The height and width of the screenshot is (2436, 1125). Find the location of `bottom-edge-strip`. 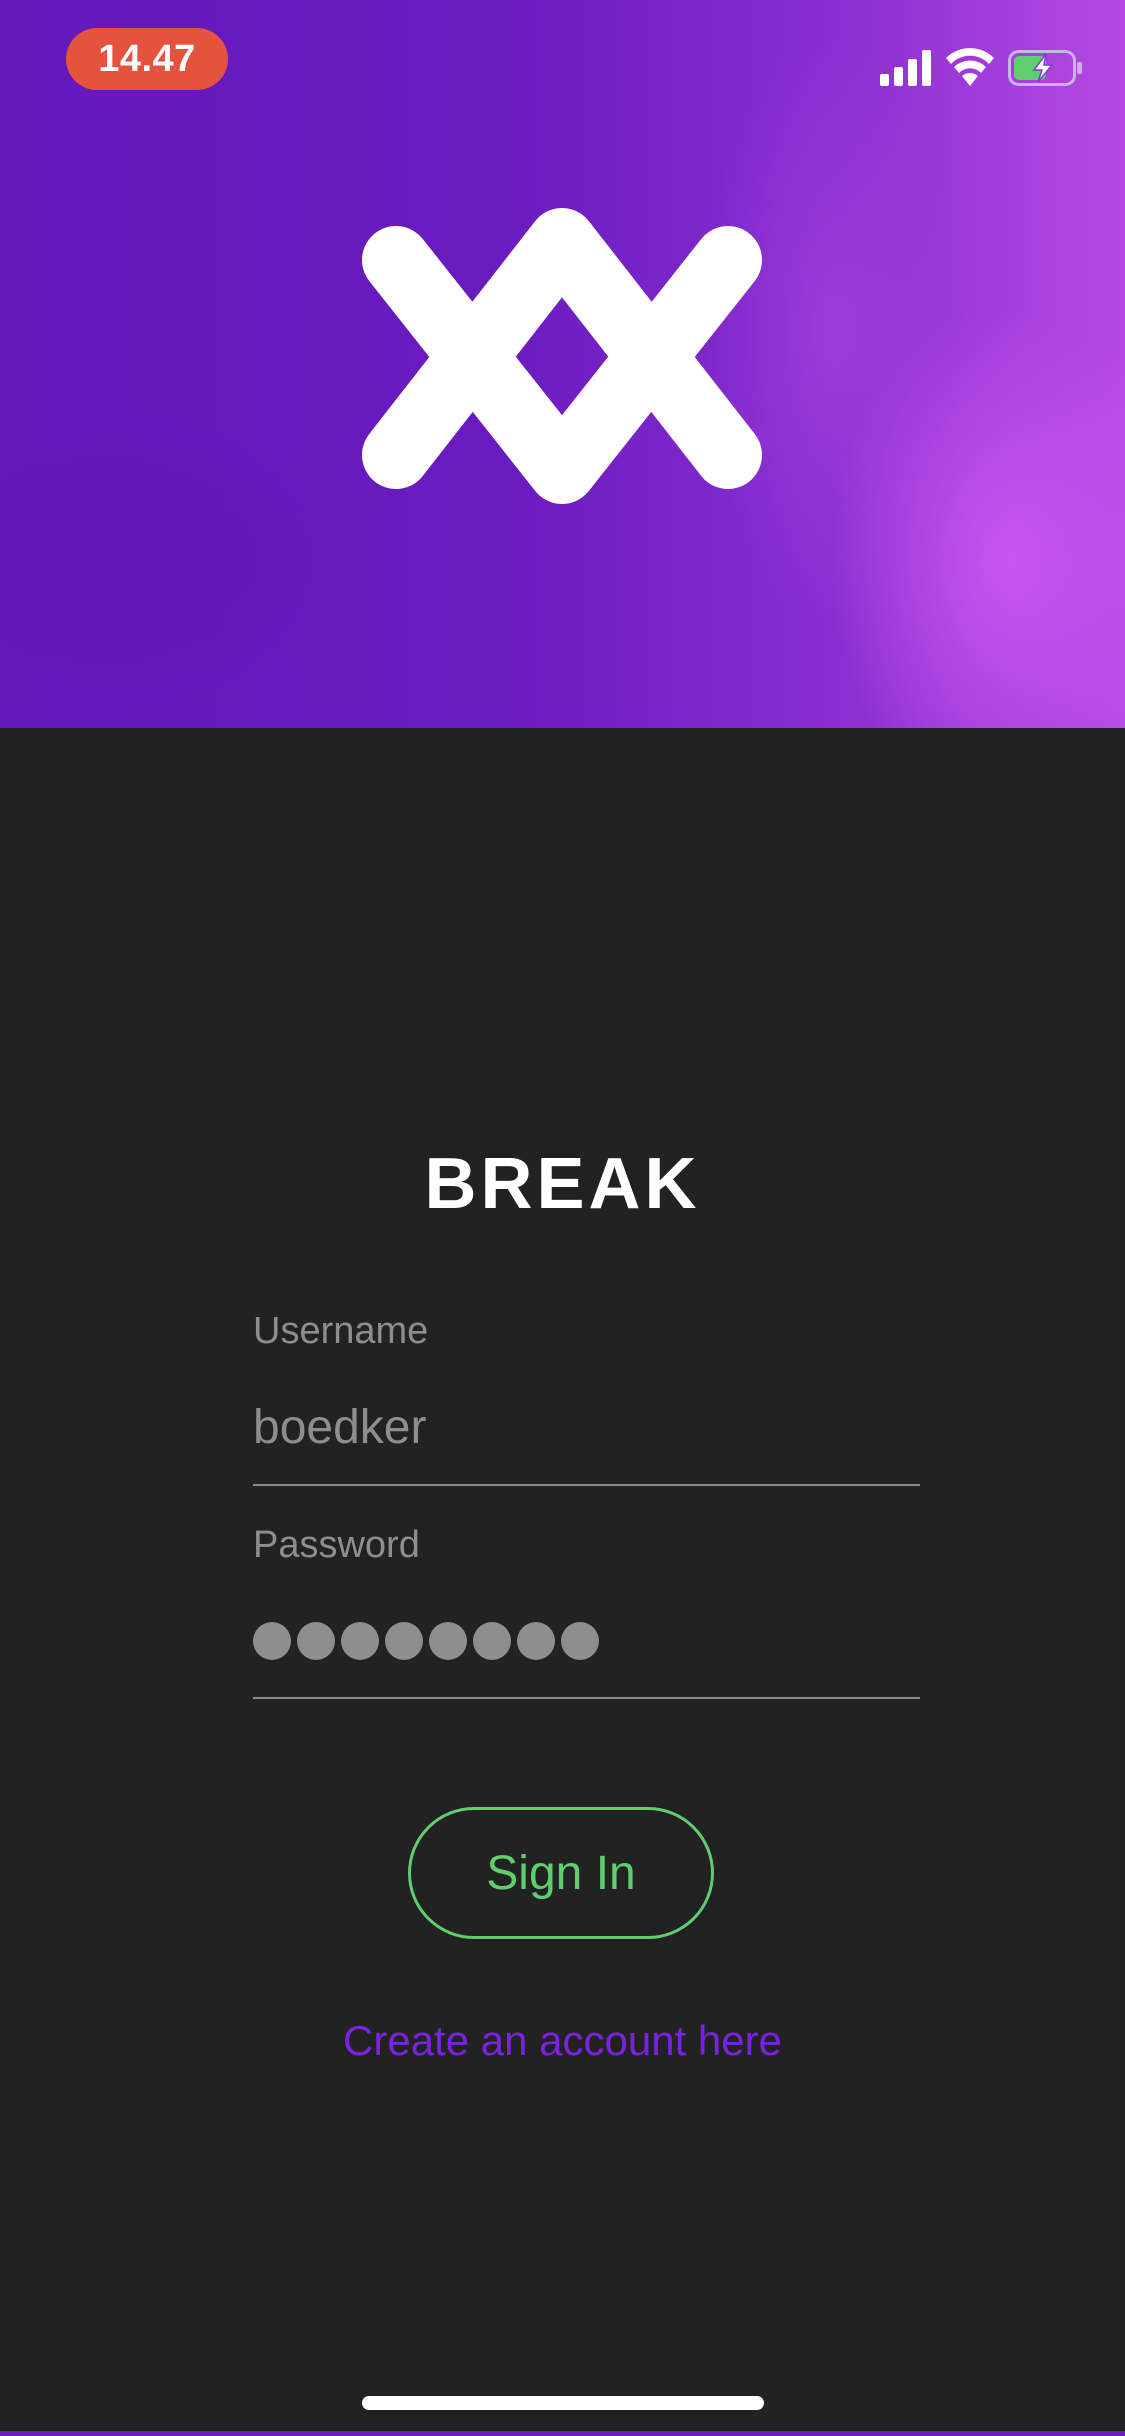

bottom-edge-strip is located at coordinates (562, 2433).